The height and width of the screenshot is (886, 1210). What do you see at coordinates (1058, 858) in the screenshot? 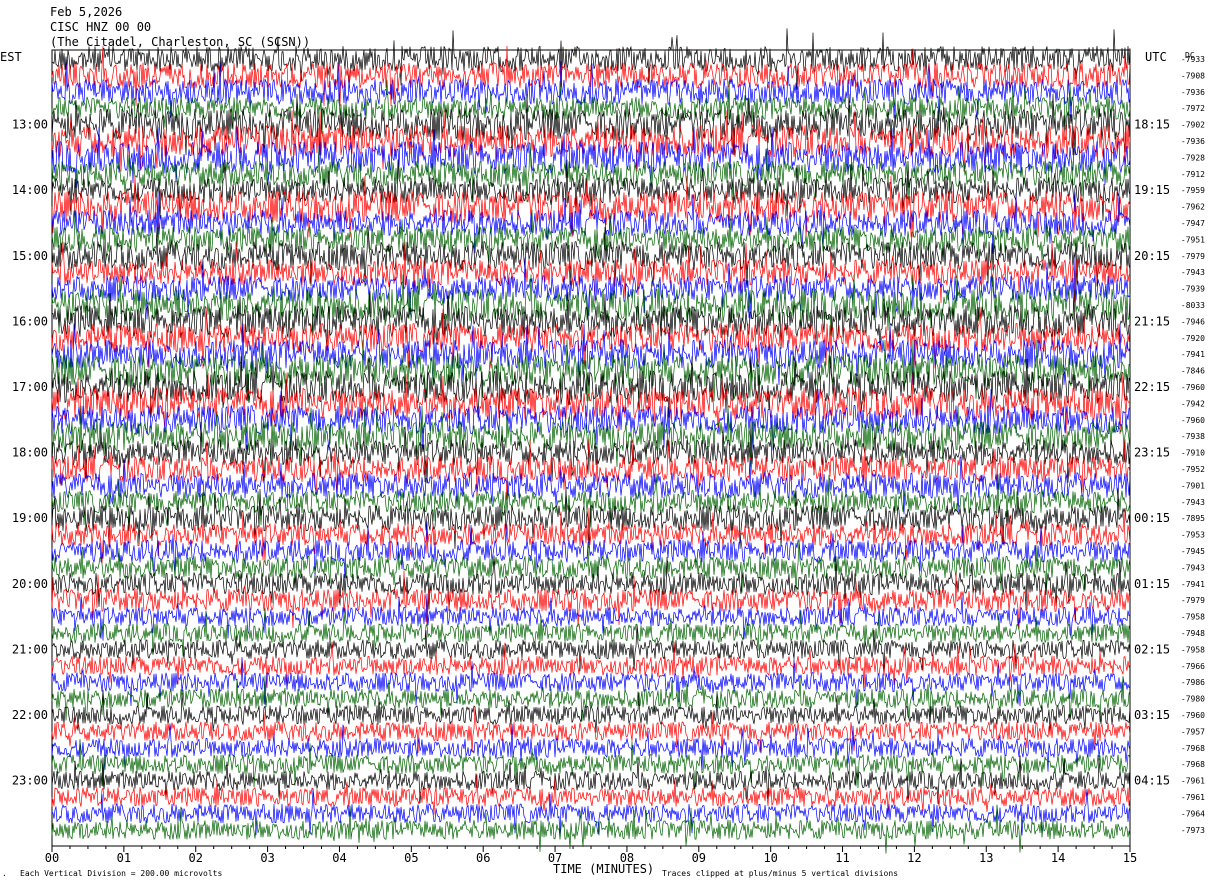
I see `x-tick-label: 14` at bounding box center [1058, 858].